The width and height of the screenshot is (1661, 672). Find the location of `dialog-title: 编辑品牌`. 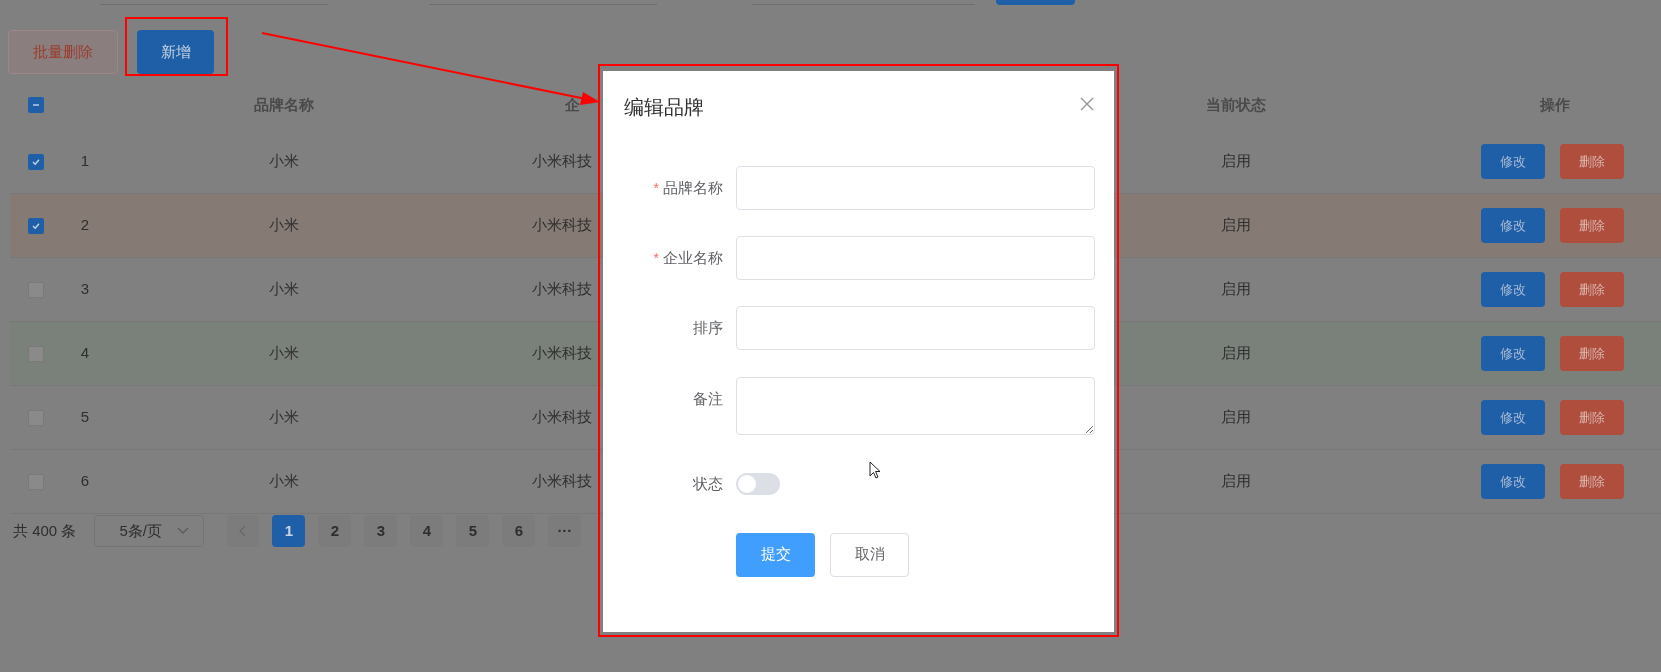

dialog-title: 编辑品牌 is located at coordinates (664, 107).